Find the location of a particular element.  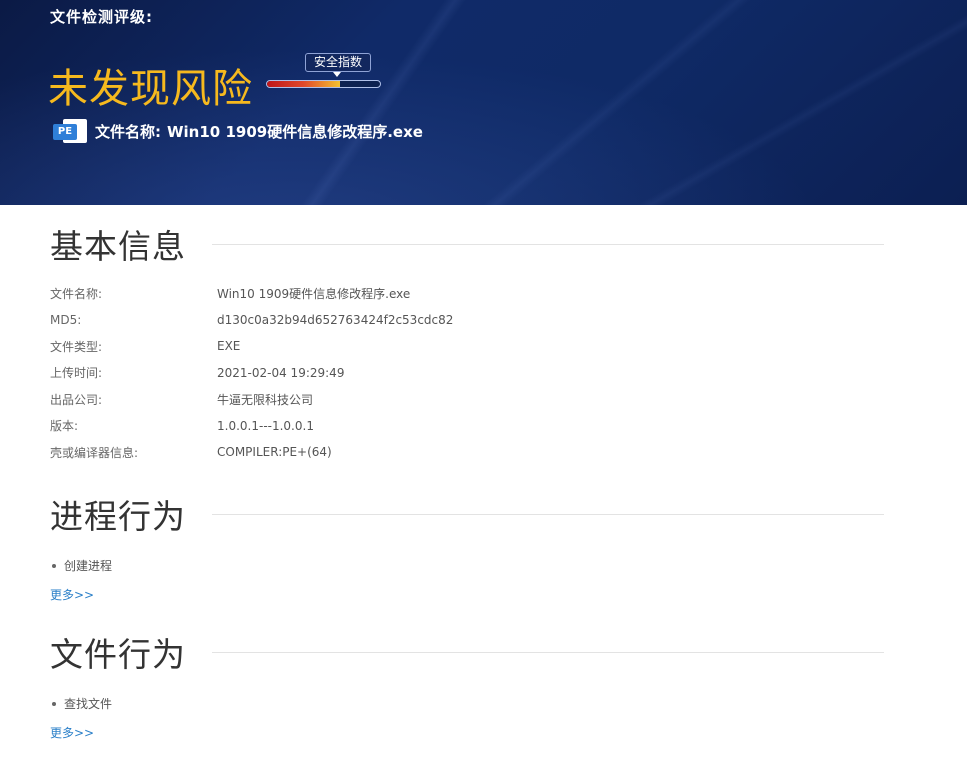

filename-label: 文件名称: is located at coordinates (128, 131).